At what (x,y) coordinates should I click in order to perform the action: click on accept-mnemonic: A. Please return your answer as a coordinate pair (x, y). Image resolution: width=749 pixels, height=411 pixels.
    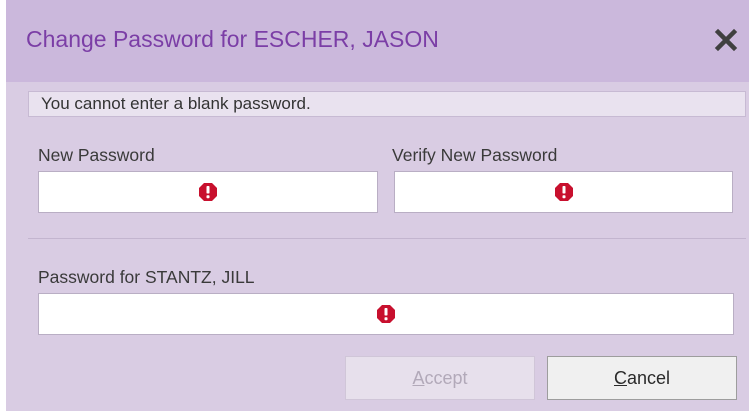
    Looking at the image, I should click on (418, 378).